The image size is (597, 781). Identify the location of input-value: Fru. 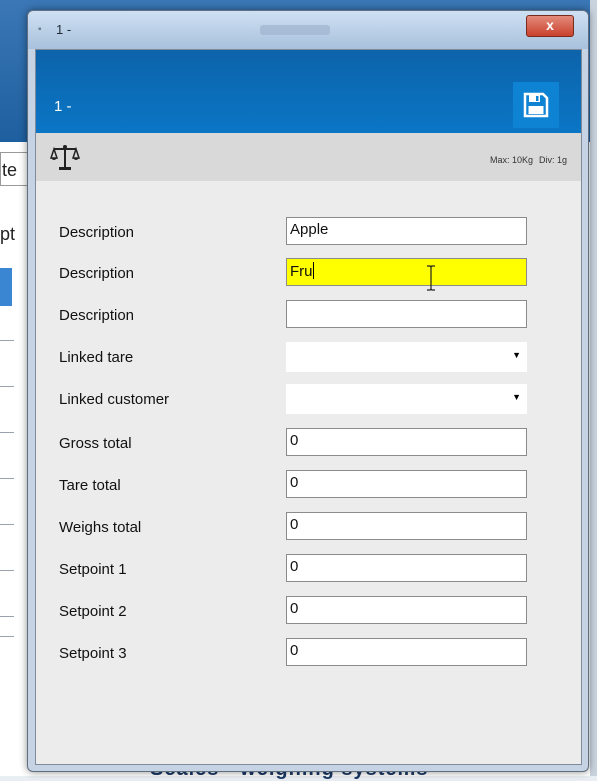
(301, 271).